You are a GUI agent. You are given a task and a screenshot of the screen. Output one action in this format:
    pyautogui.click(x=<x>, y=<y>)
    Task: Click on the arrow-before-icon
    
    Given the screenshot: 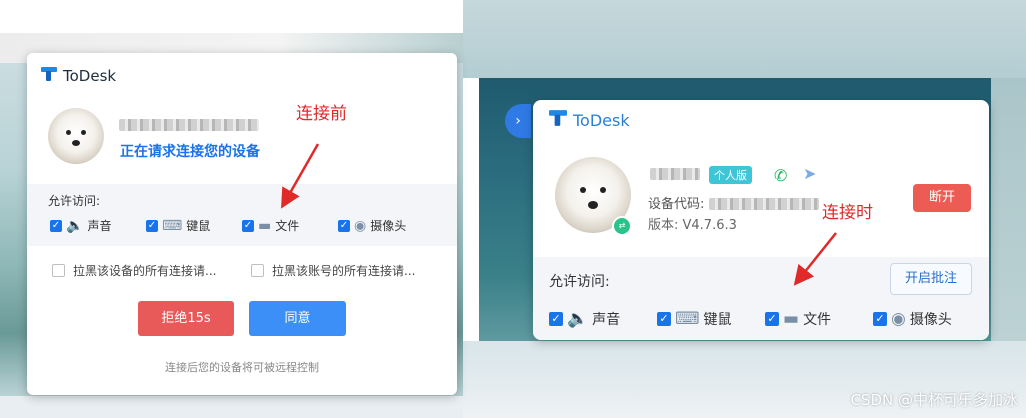 What is the action you would take?
    pyautogui.click(x=300, y=176)
    